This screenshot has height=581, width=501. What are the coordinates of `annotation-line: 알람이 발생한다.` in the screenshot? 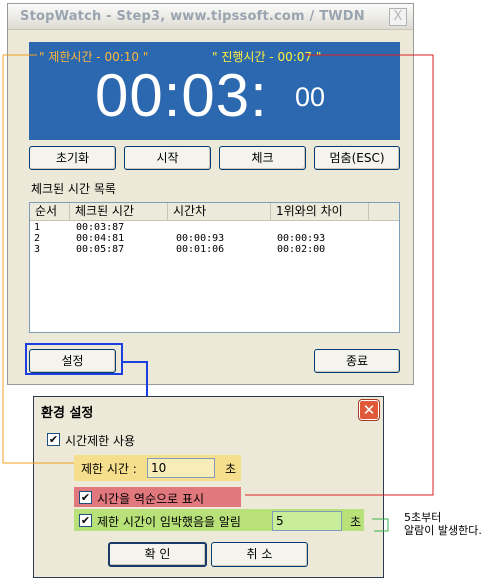 It's located at (443, 530).